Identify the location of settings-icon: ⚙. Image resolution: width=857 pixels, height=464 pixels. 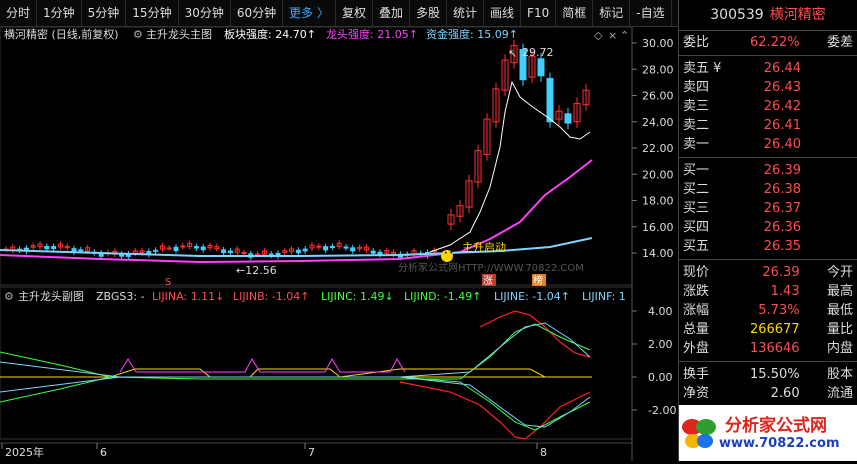
(138, 34).